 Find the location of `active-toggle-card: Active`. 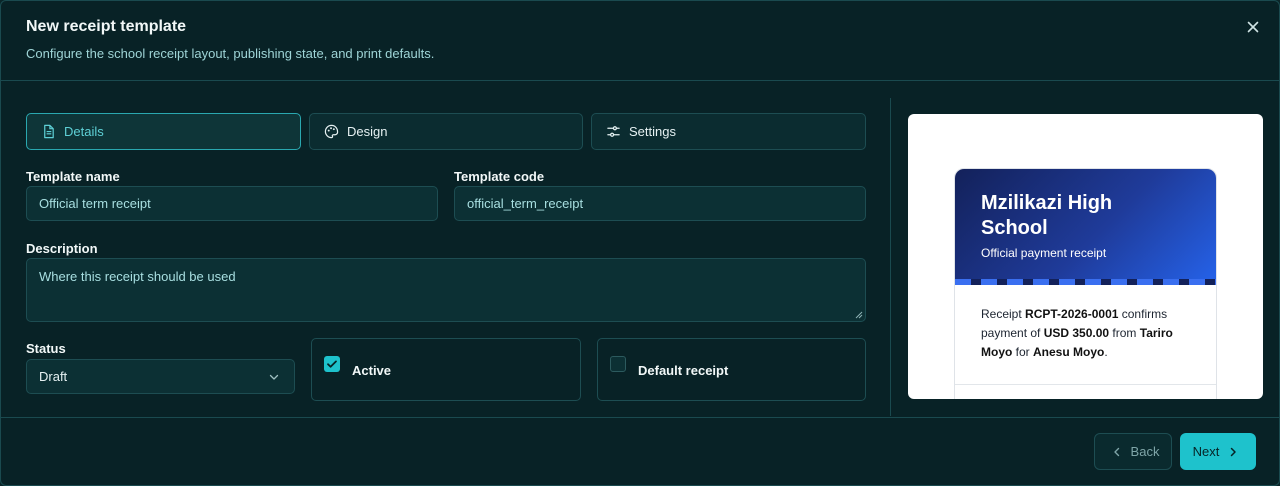

active-toggle-card: Active is located at coordinates (446, 369).